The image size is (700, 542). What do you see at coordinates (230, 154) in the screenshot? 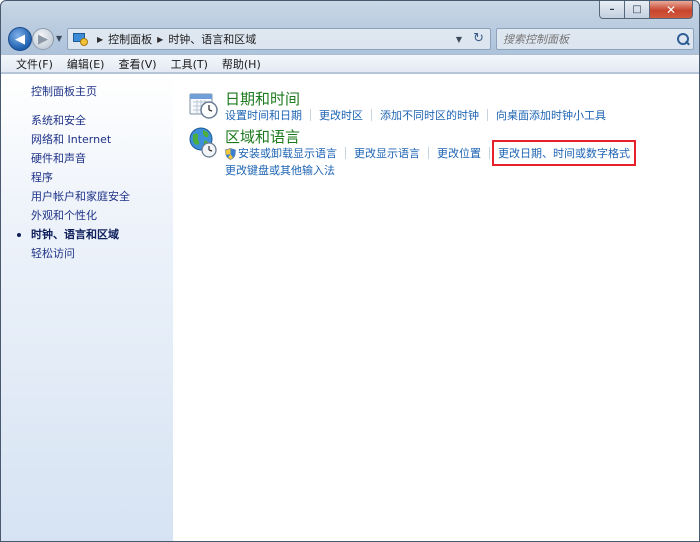
I see `uac-shield-icon` at bounding box center [230, 154].